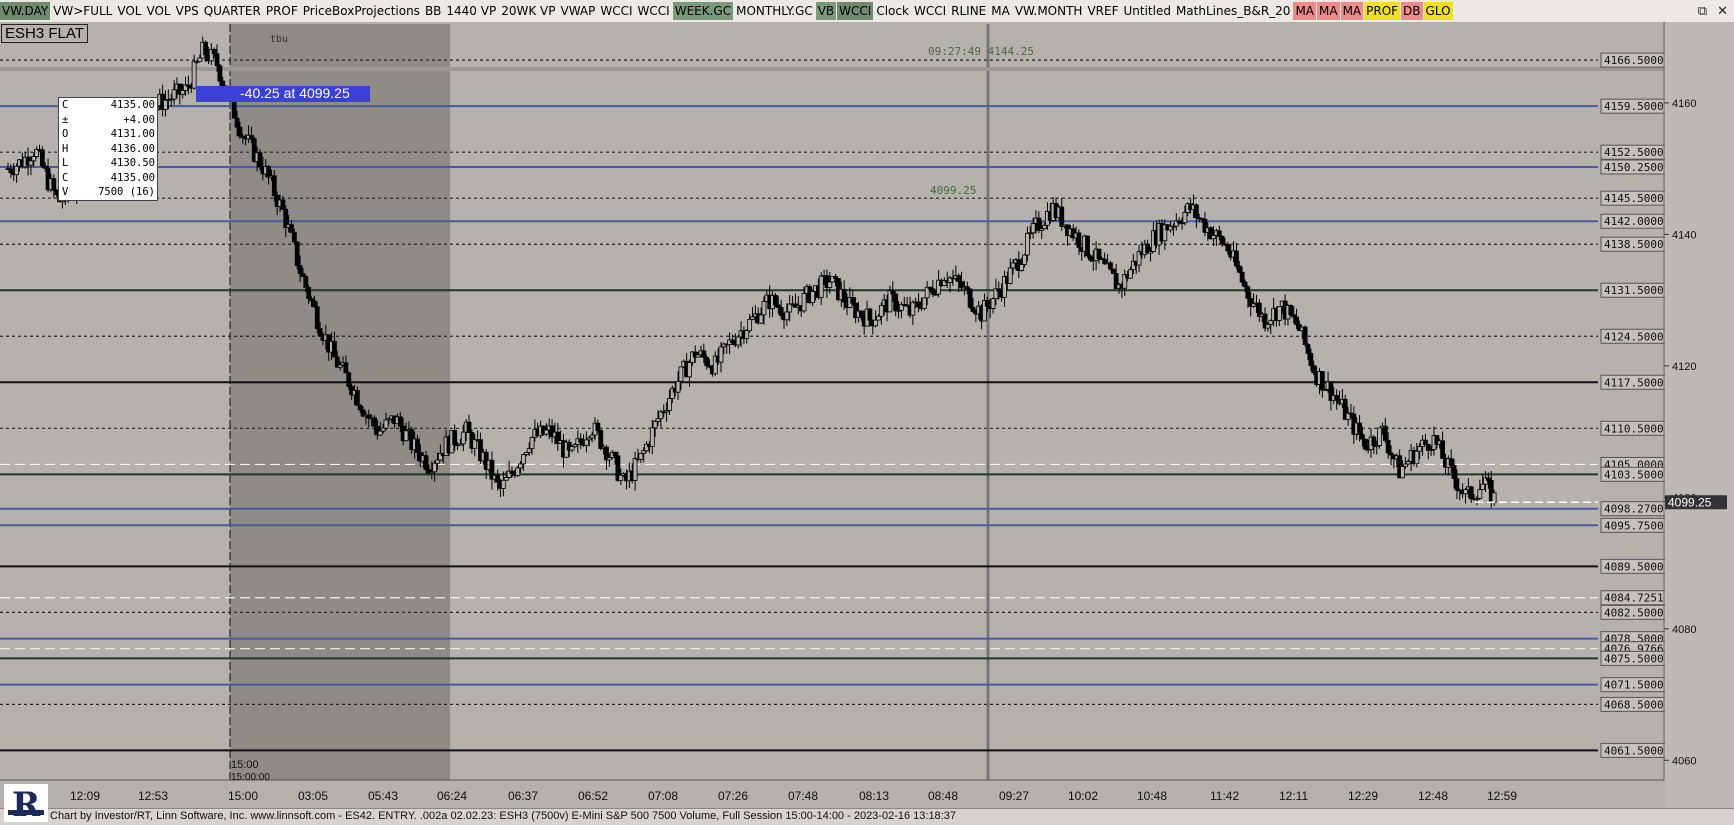  Describe the element at coordinates (1634, 525) in the screenshot. I see `price-level-label: 4095.7500` at that location.